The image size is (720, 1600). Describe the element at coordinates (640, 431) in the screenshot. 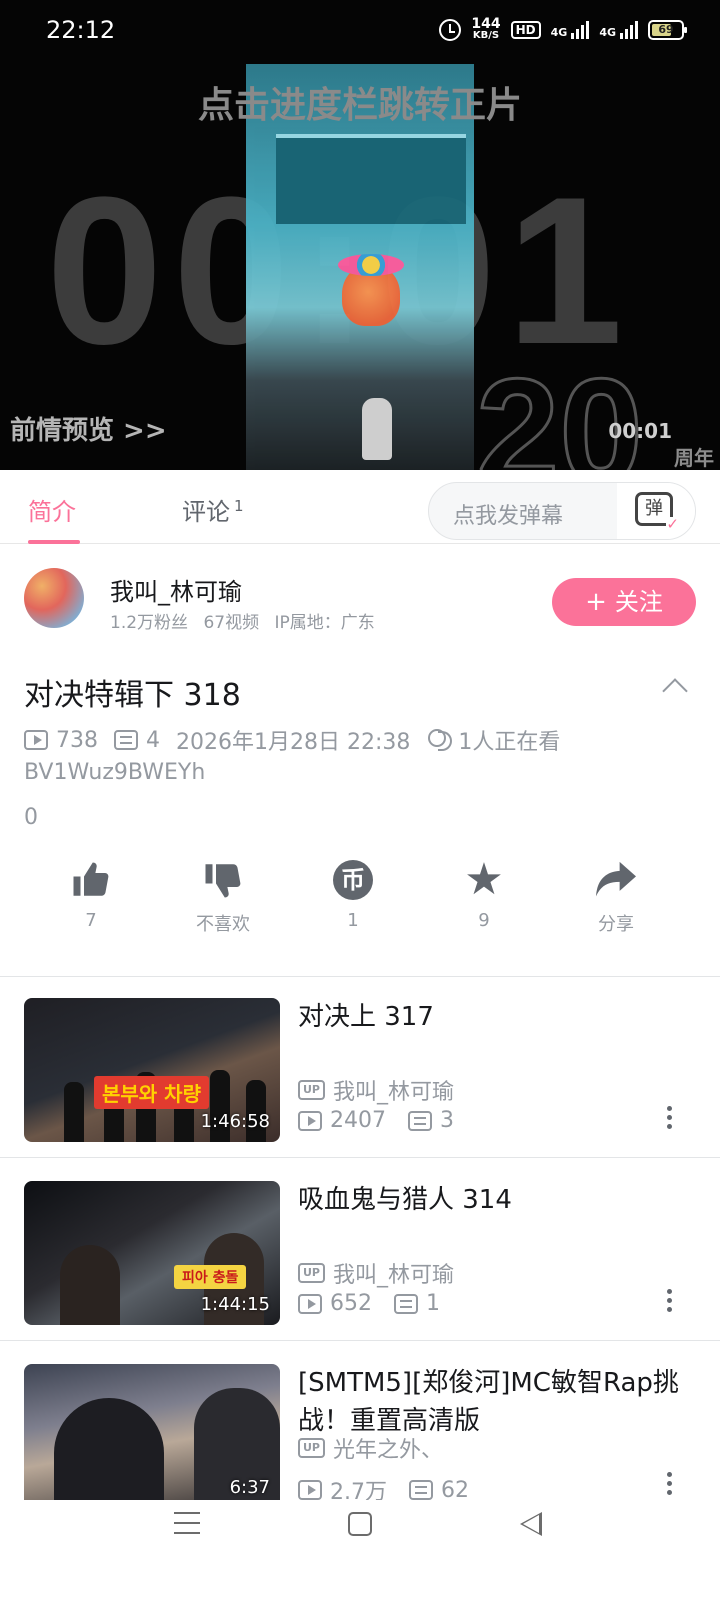

I see `video-timestamp: 00:01` at that location.